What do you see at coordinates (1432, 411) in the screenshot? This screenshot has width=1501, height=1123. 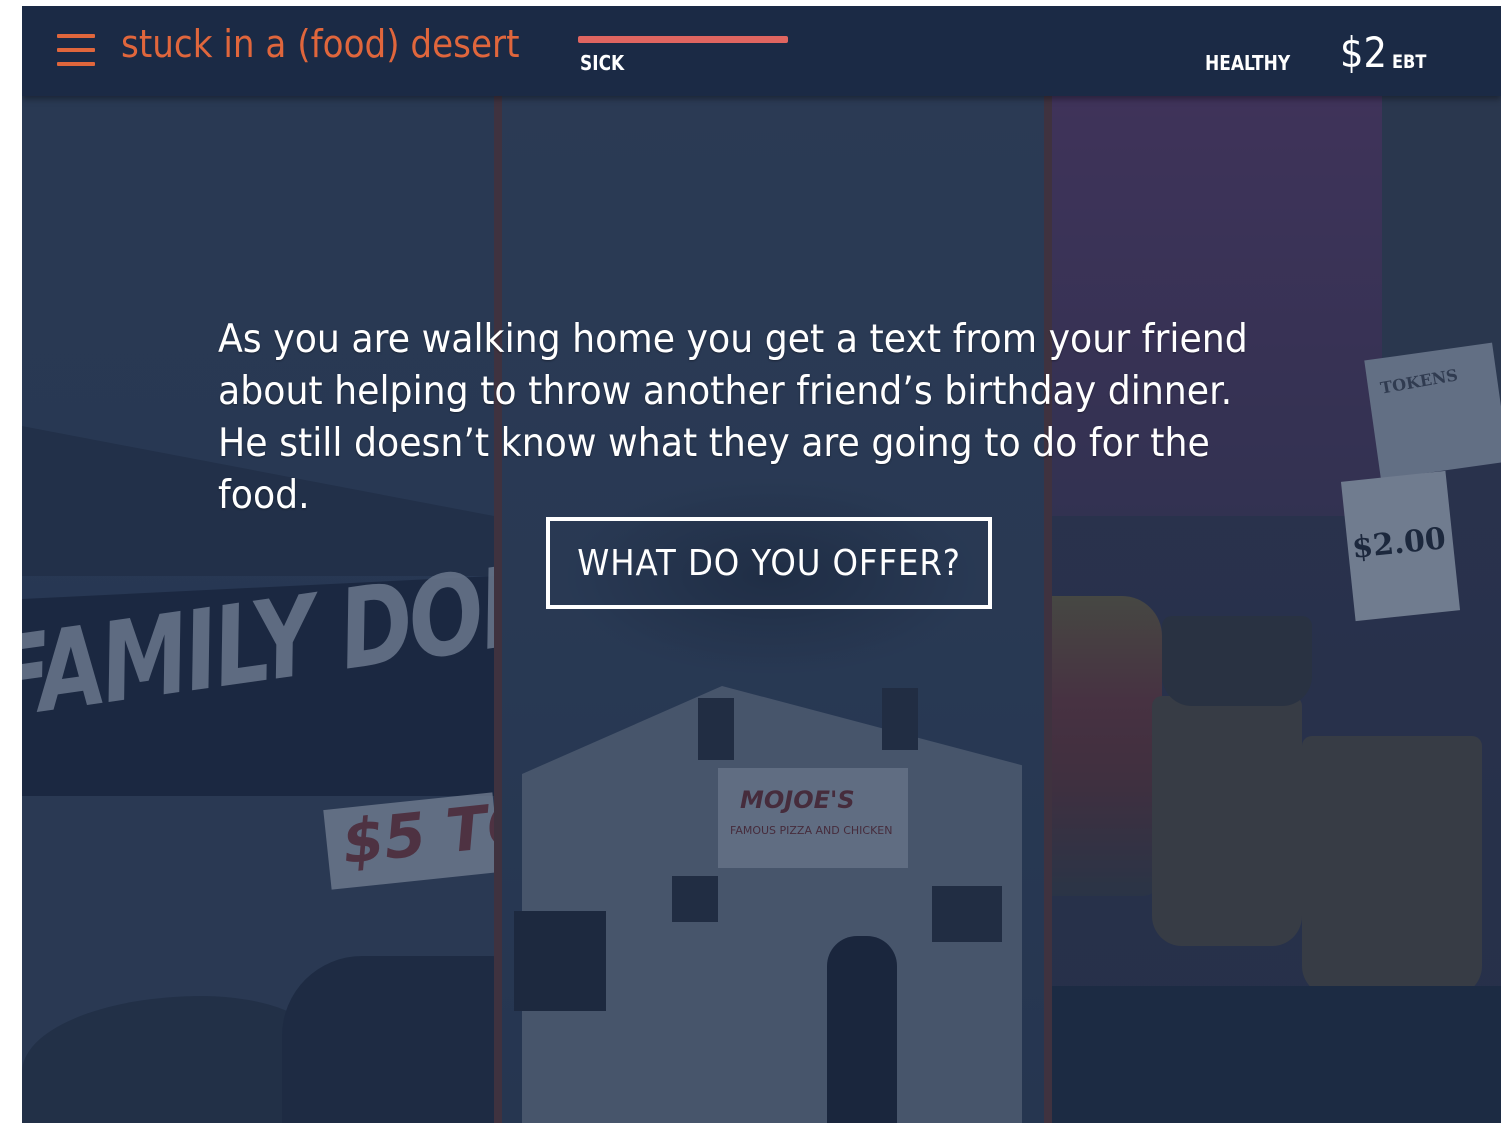 I see `tokens-card` at bounding box center [1432, 411].